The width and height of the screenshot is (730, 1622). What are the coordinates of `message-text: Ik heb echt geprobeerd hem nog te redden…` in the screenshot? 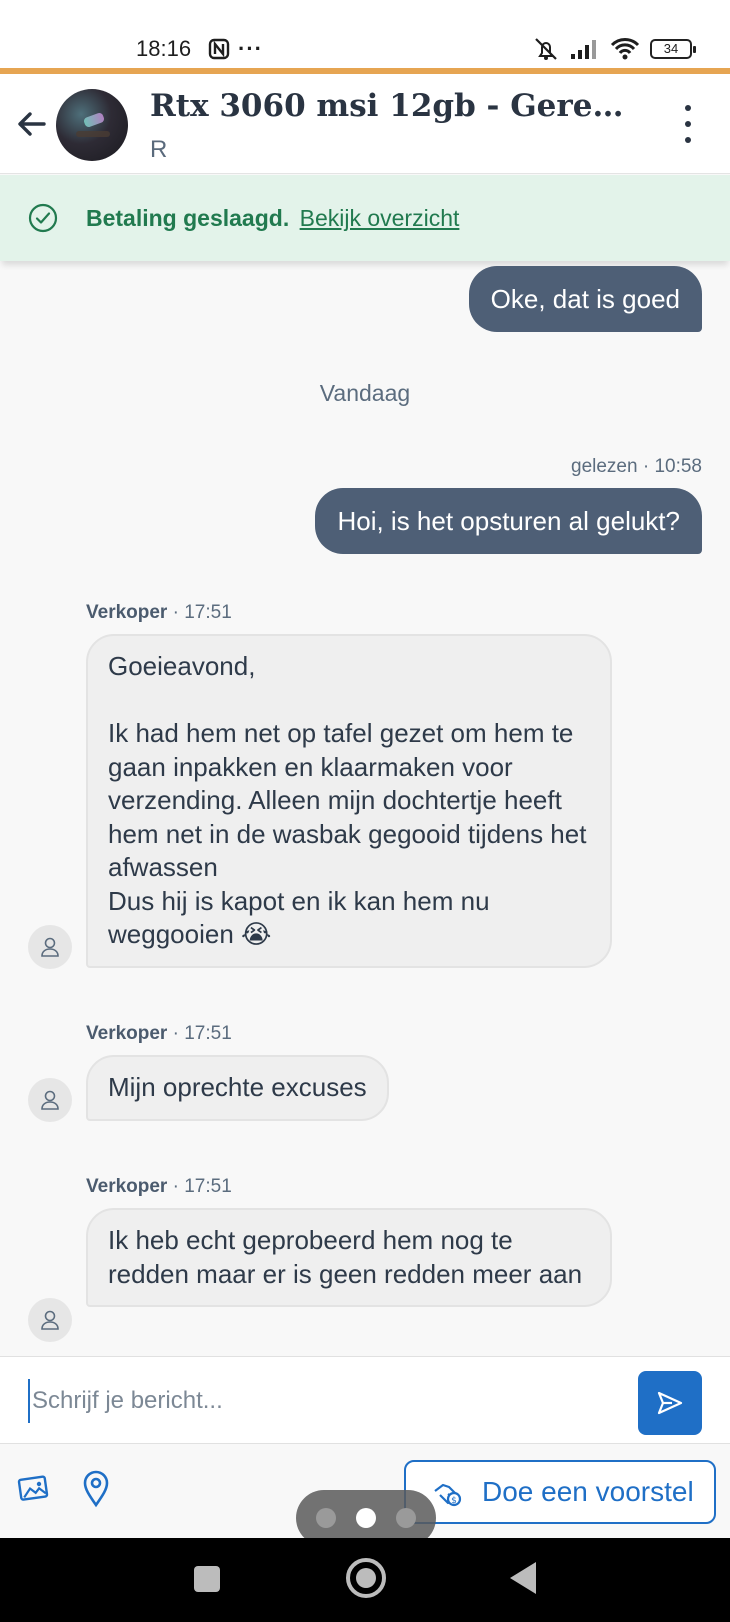 It's located at (345, 1257).